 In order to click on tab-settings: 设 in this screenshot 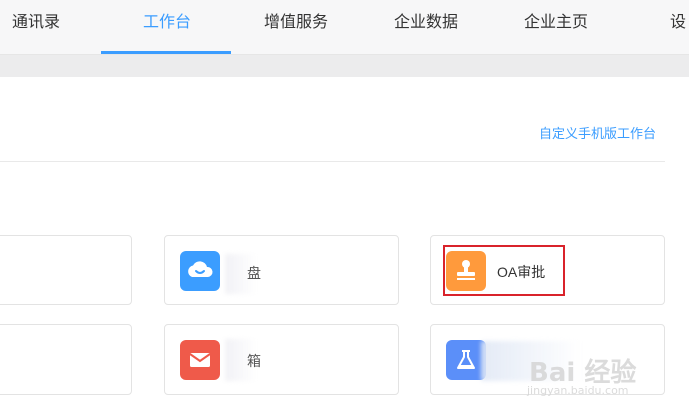, I will do `click(678, 27)`.